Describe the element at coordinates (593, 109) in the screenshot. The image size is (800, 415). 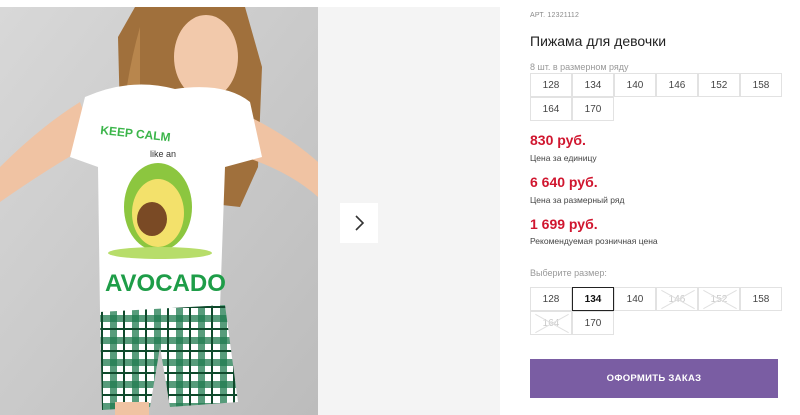
I see `pack-size-cell: 170` at that location.